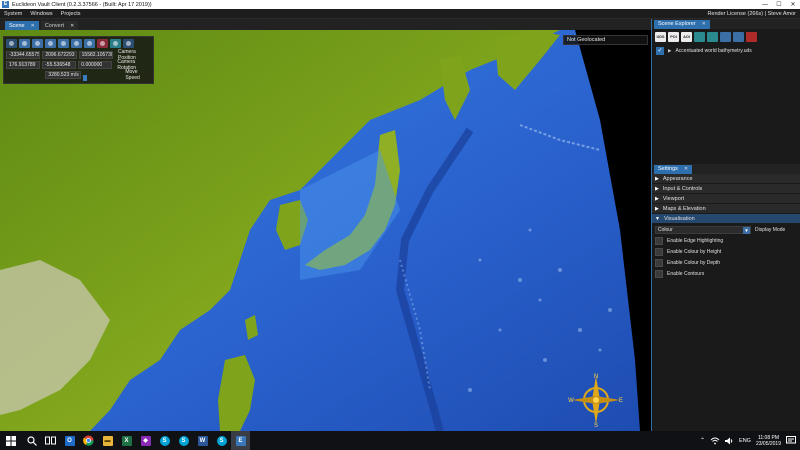 This screenshot has width=800, height=450. Describe the element at coordinates (31, 440) in the screenshot. I see `search-icon` at that location.